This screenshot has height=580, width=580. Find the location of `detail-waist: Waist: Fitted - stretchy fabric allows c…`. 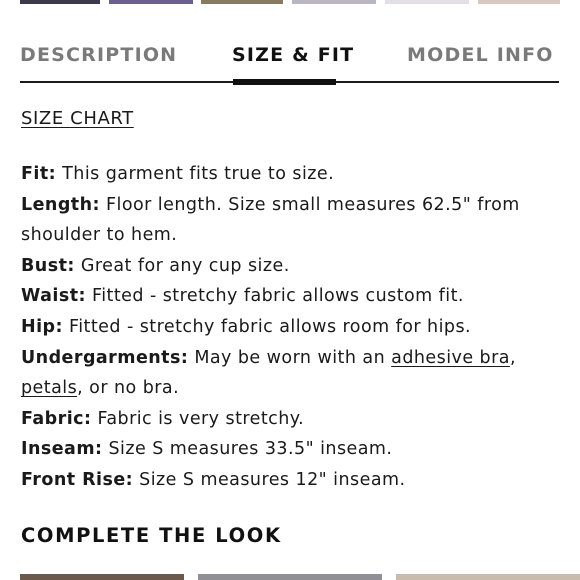

detail-waist: Waist: Fitted - stretchy fabric allows c… is located at coordinates (286, 296).